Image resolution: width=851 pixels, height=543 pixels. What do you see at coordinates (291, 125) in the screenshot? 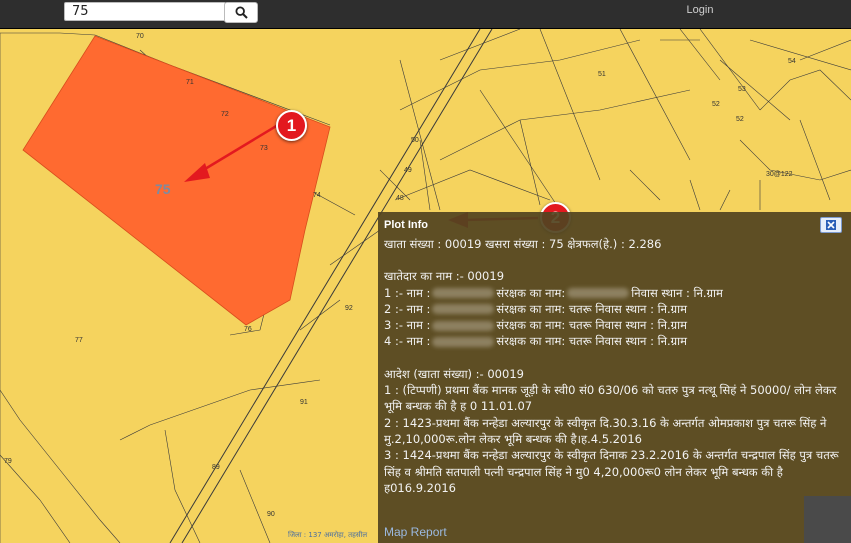
I see `callout-badge-1: 1` at bounding box center [291, 125].